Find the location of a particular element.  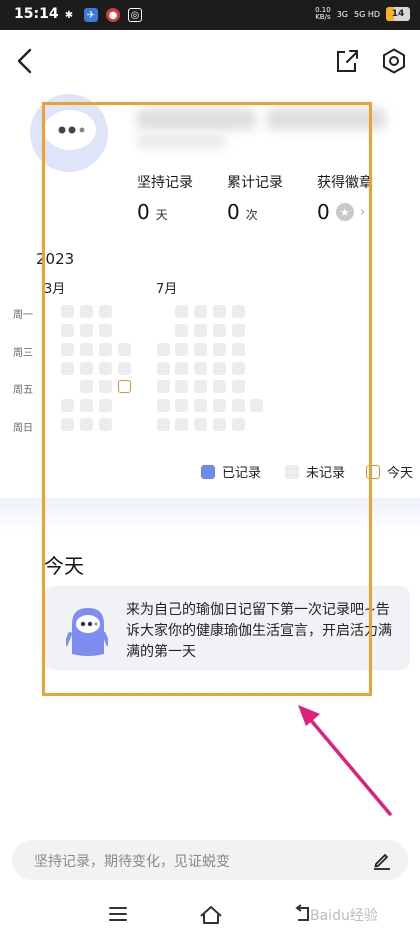

legend-today: 今天 is located at coordinates (389, 471).